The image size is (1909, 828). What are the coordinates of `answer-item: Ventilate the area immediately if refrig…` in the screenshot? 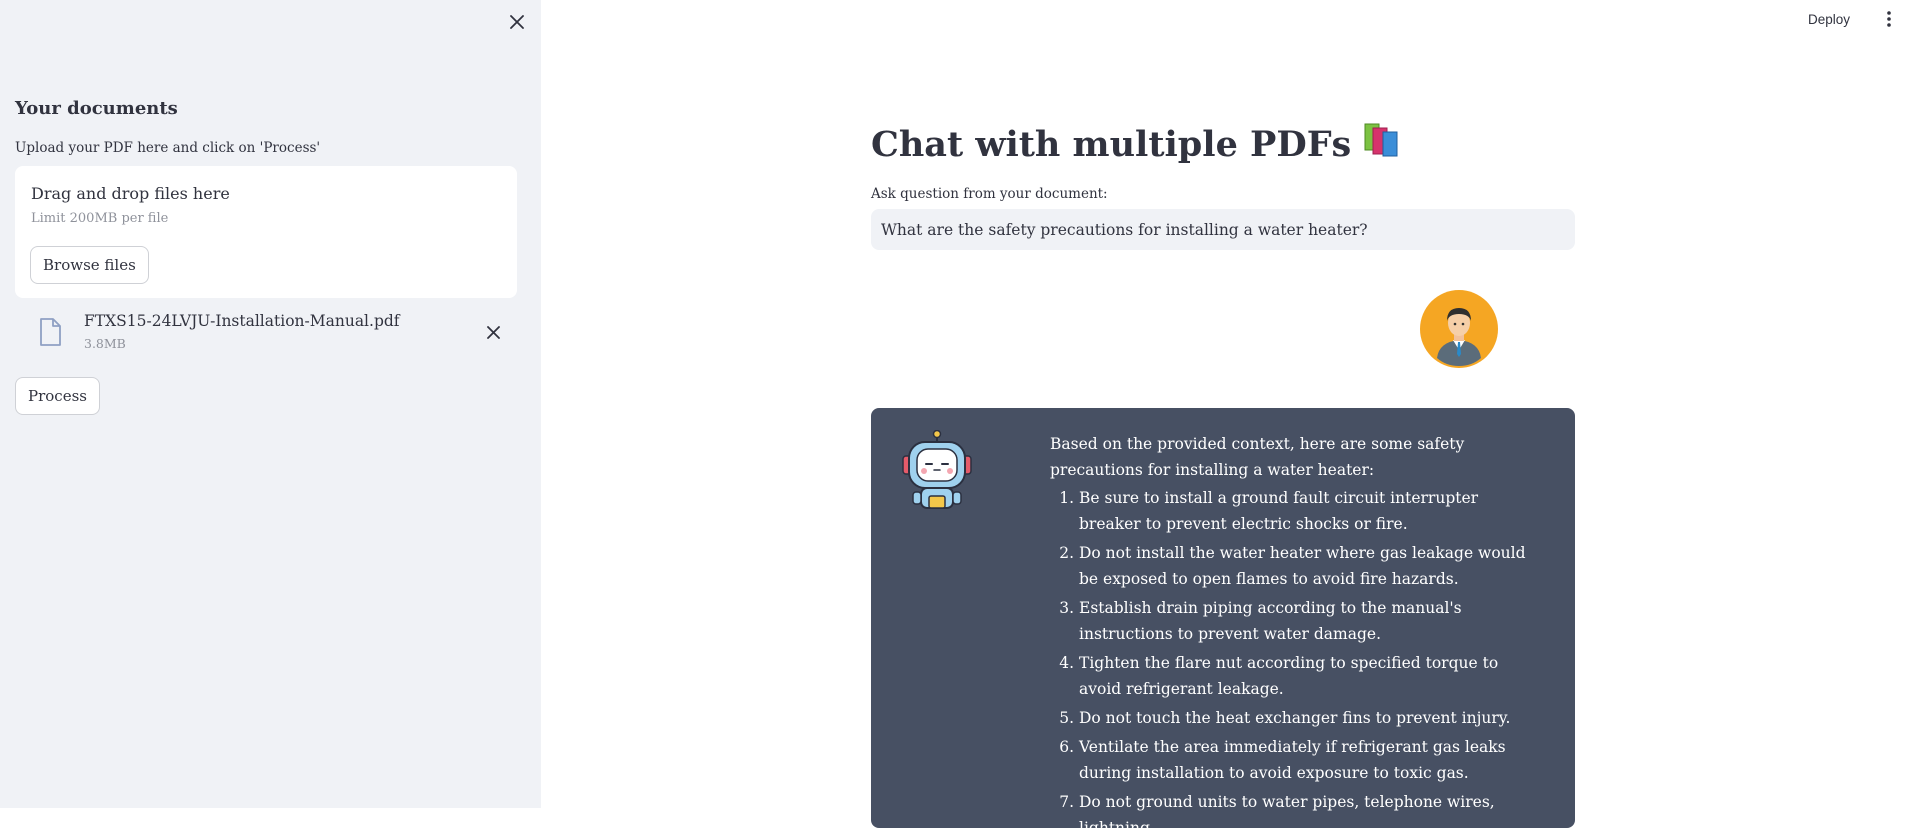 It's located at (1304, 760).